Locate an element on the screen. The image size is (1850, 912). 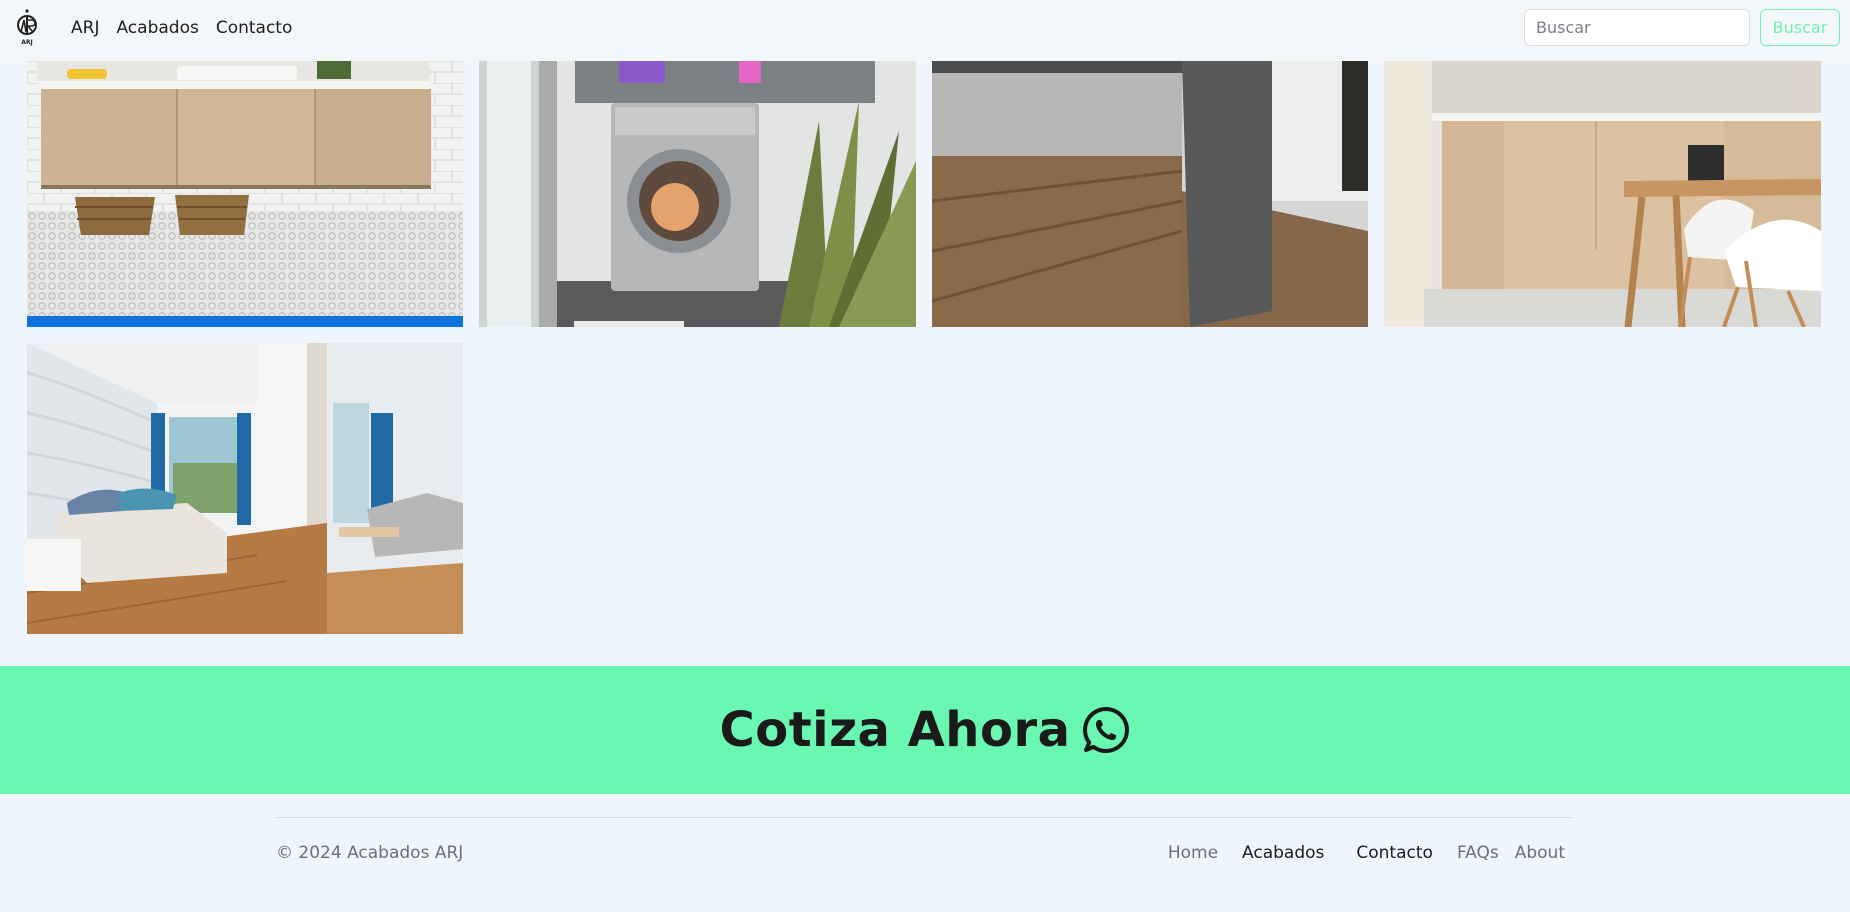
search-input is located at coordinates (1637, 27).